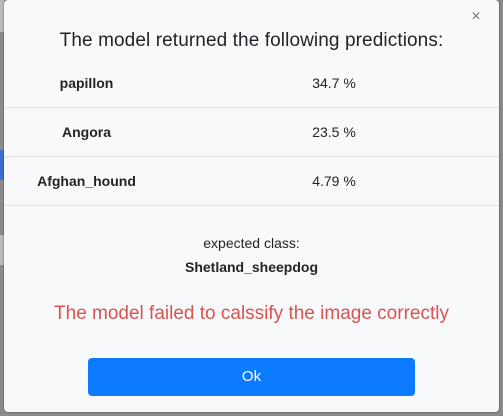  What do you see at coordinates (251, 83) in the screenshot?
I see `prediction-row: papillon 34.7 %` at bounding box center [251, 83].